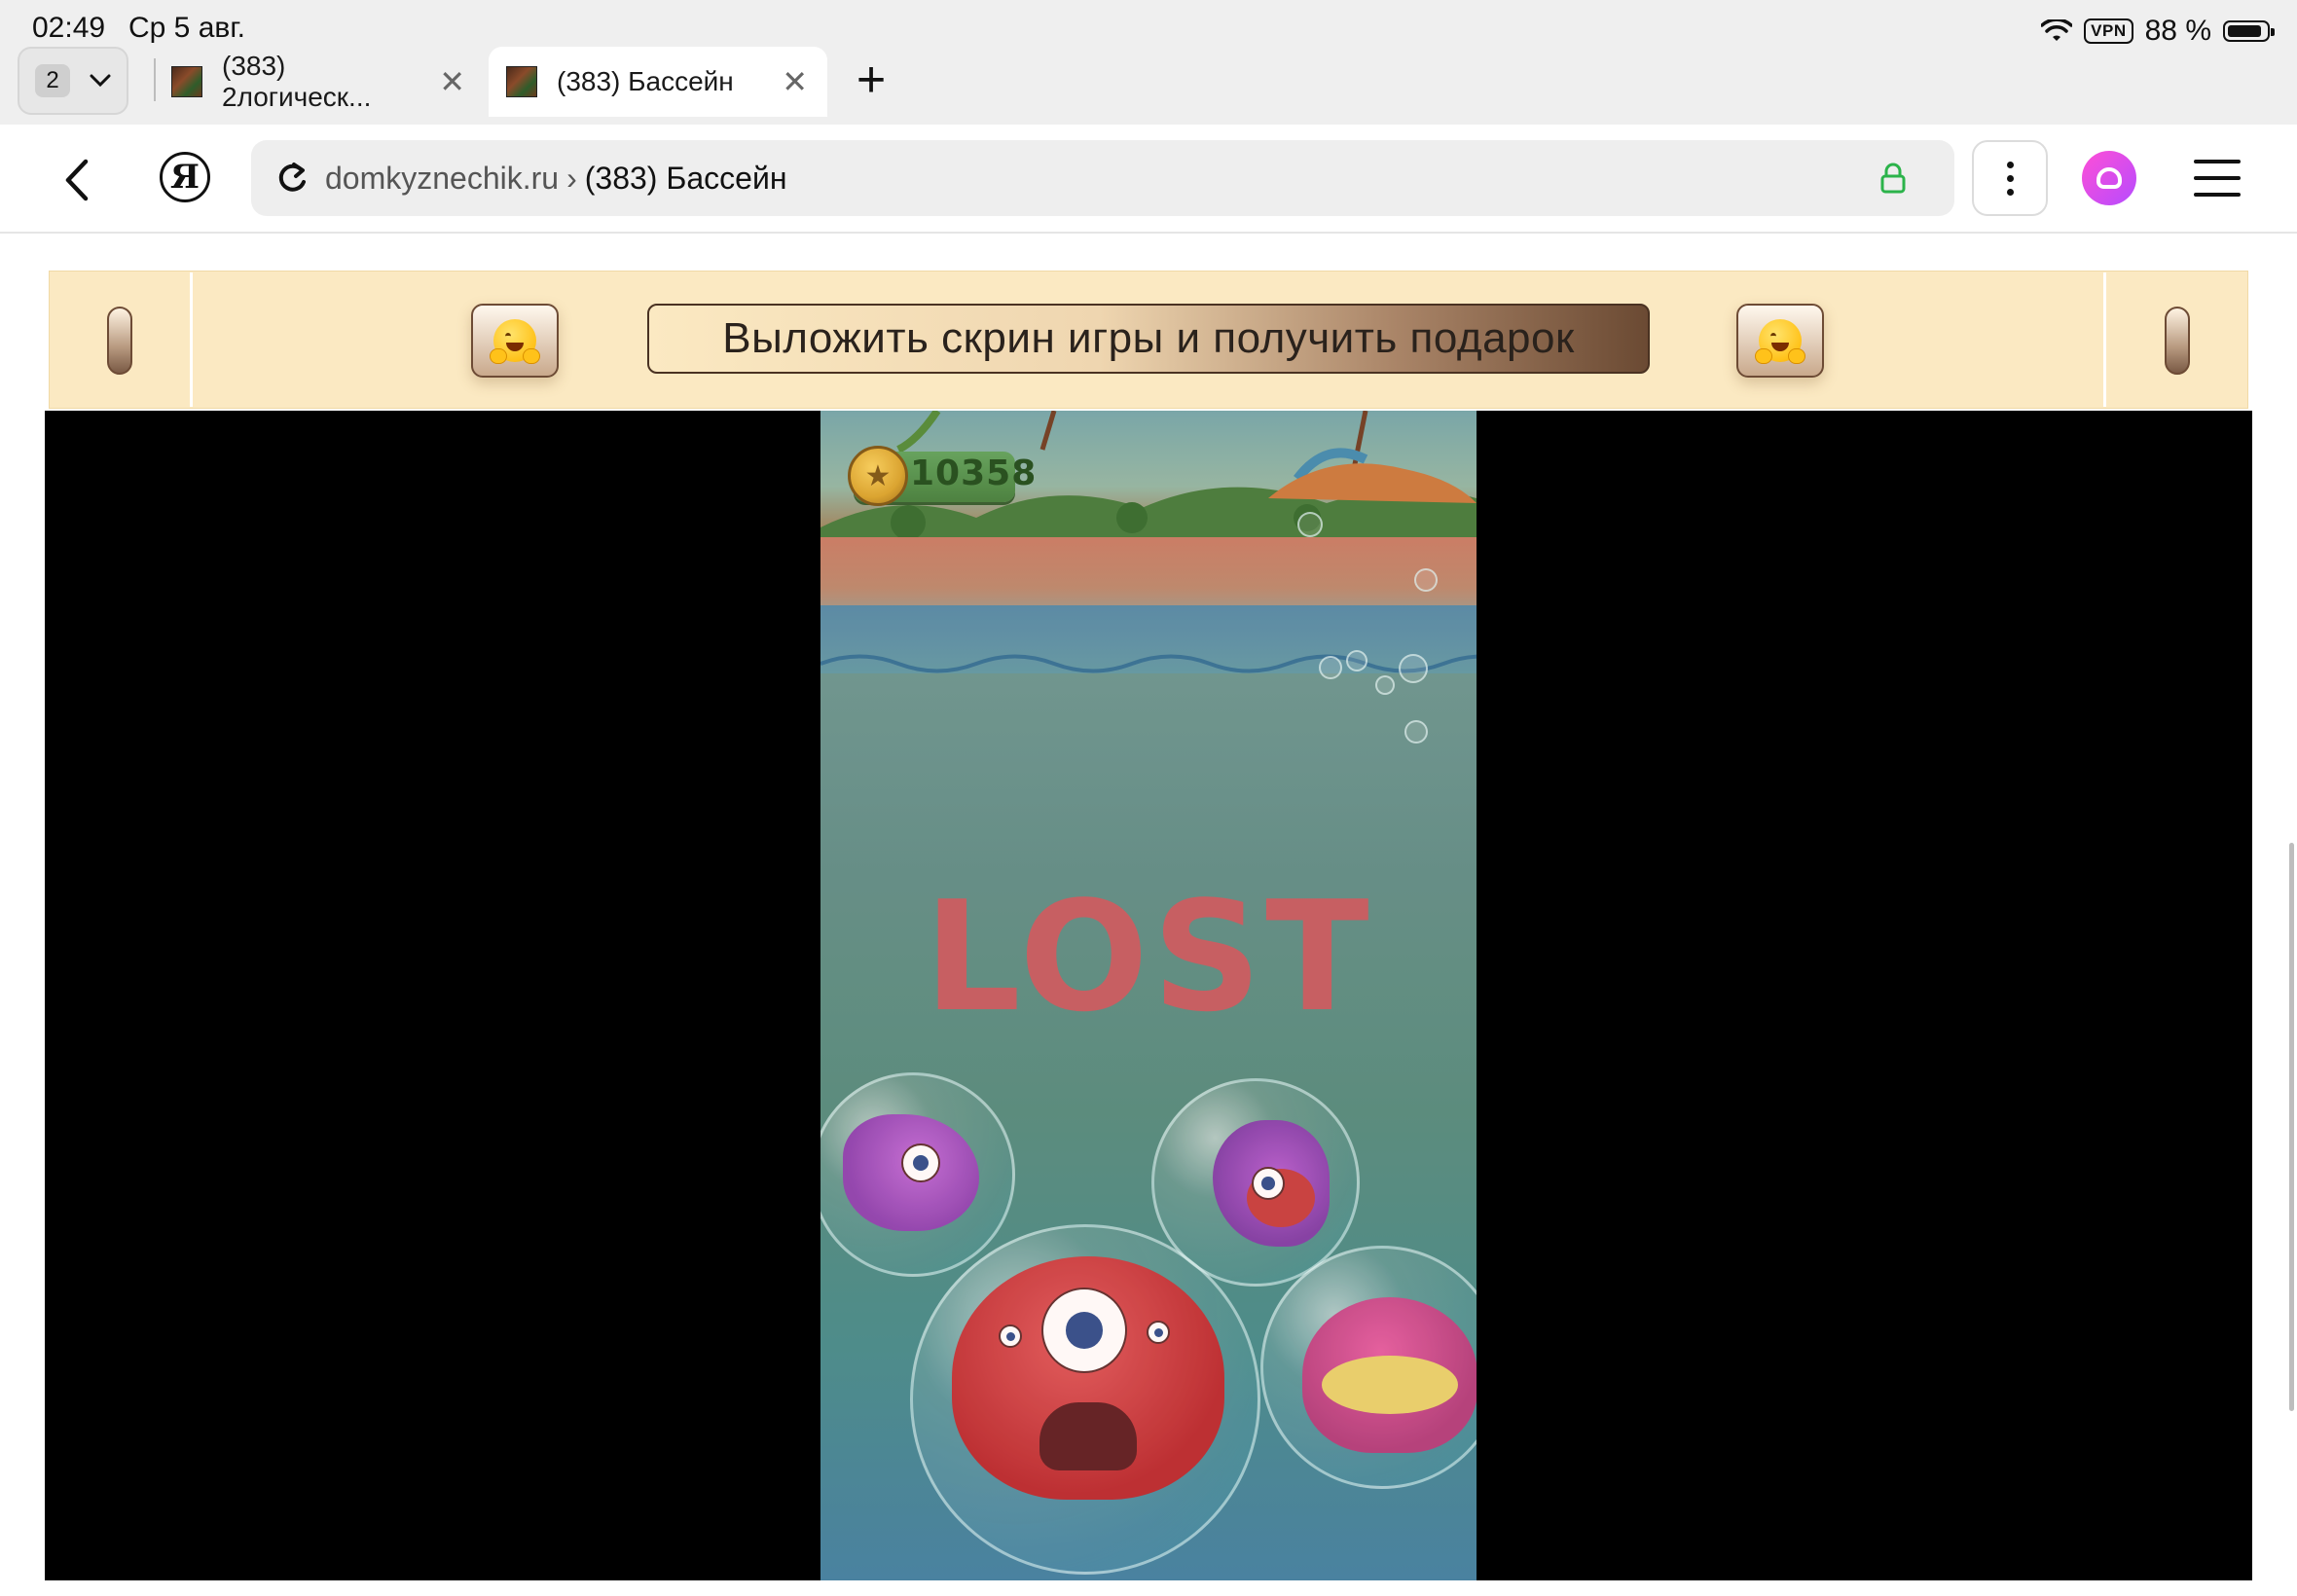  I want to click on battery-icon, so click(2249, 31).